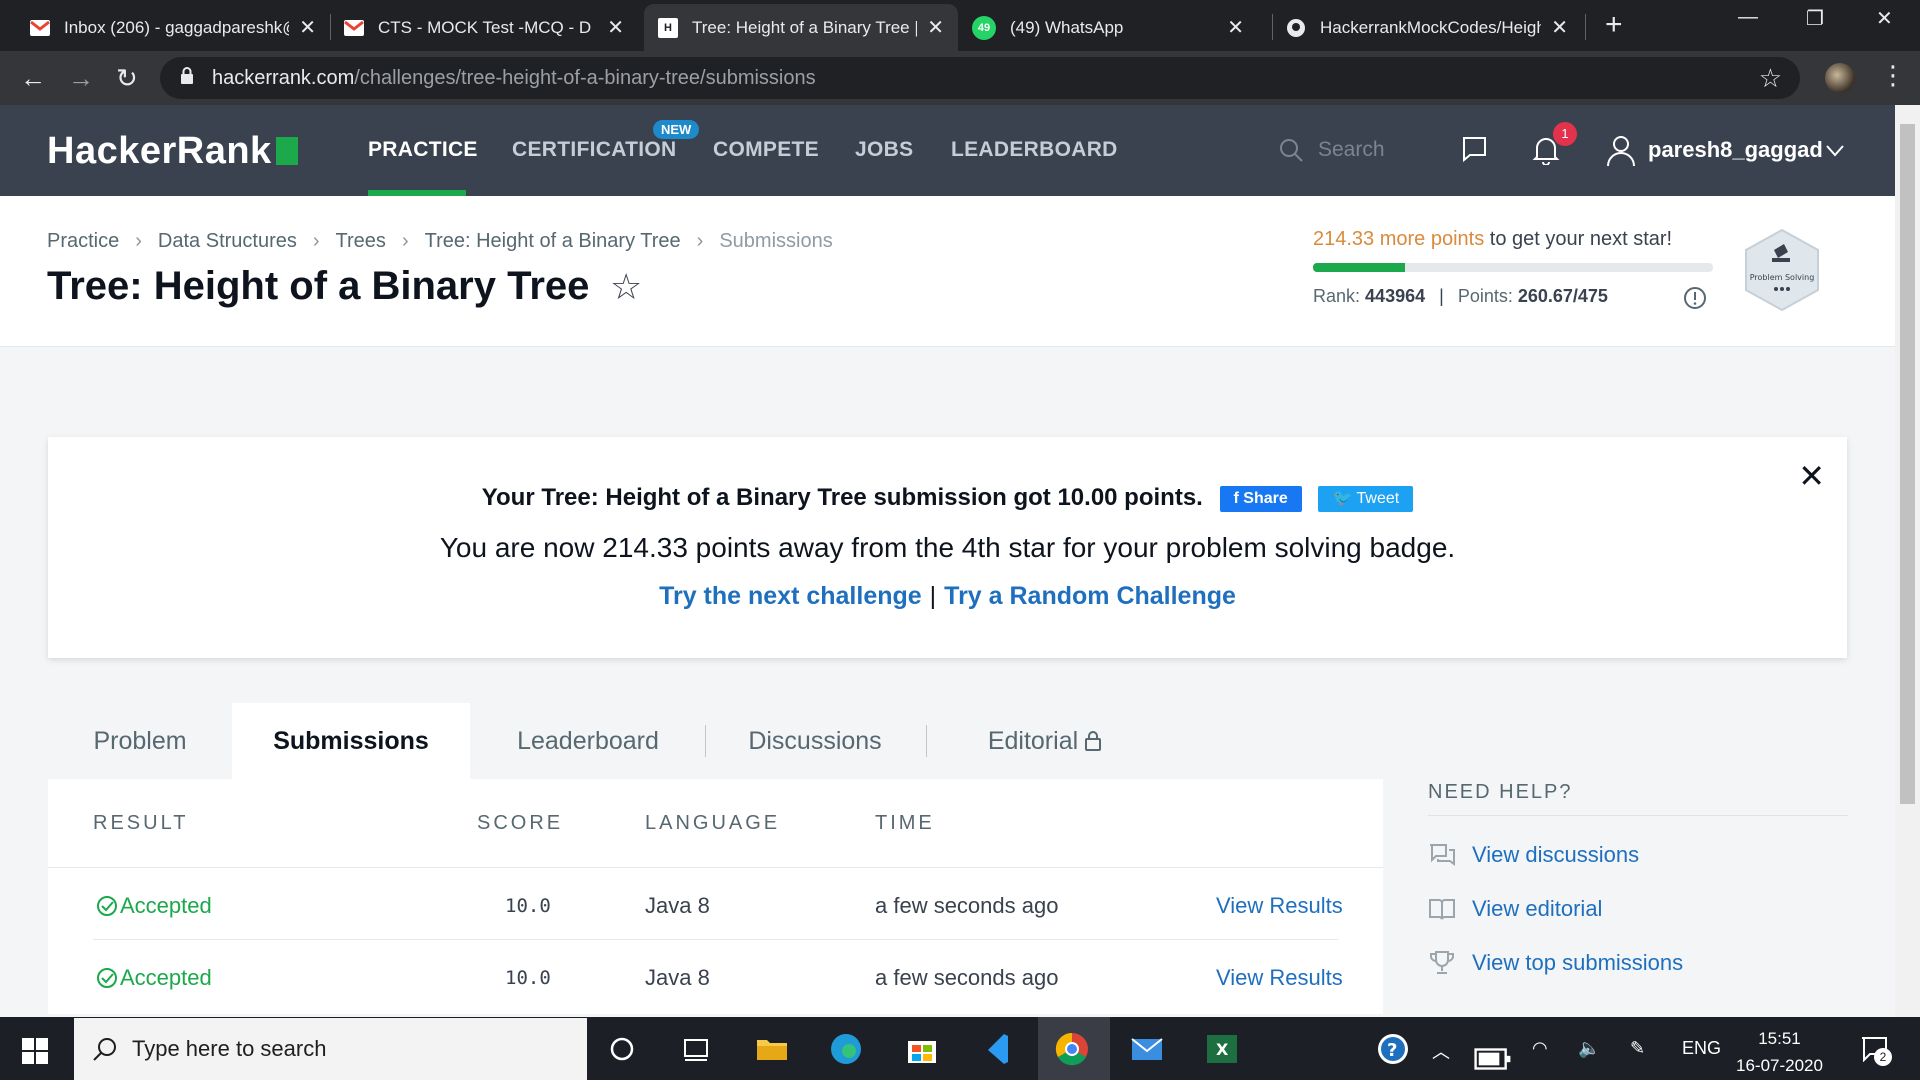  Describe the element at coordinates (846, 1049) in the screenshot. I see `edge-icon` at that location.